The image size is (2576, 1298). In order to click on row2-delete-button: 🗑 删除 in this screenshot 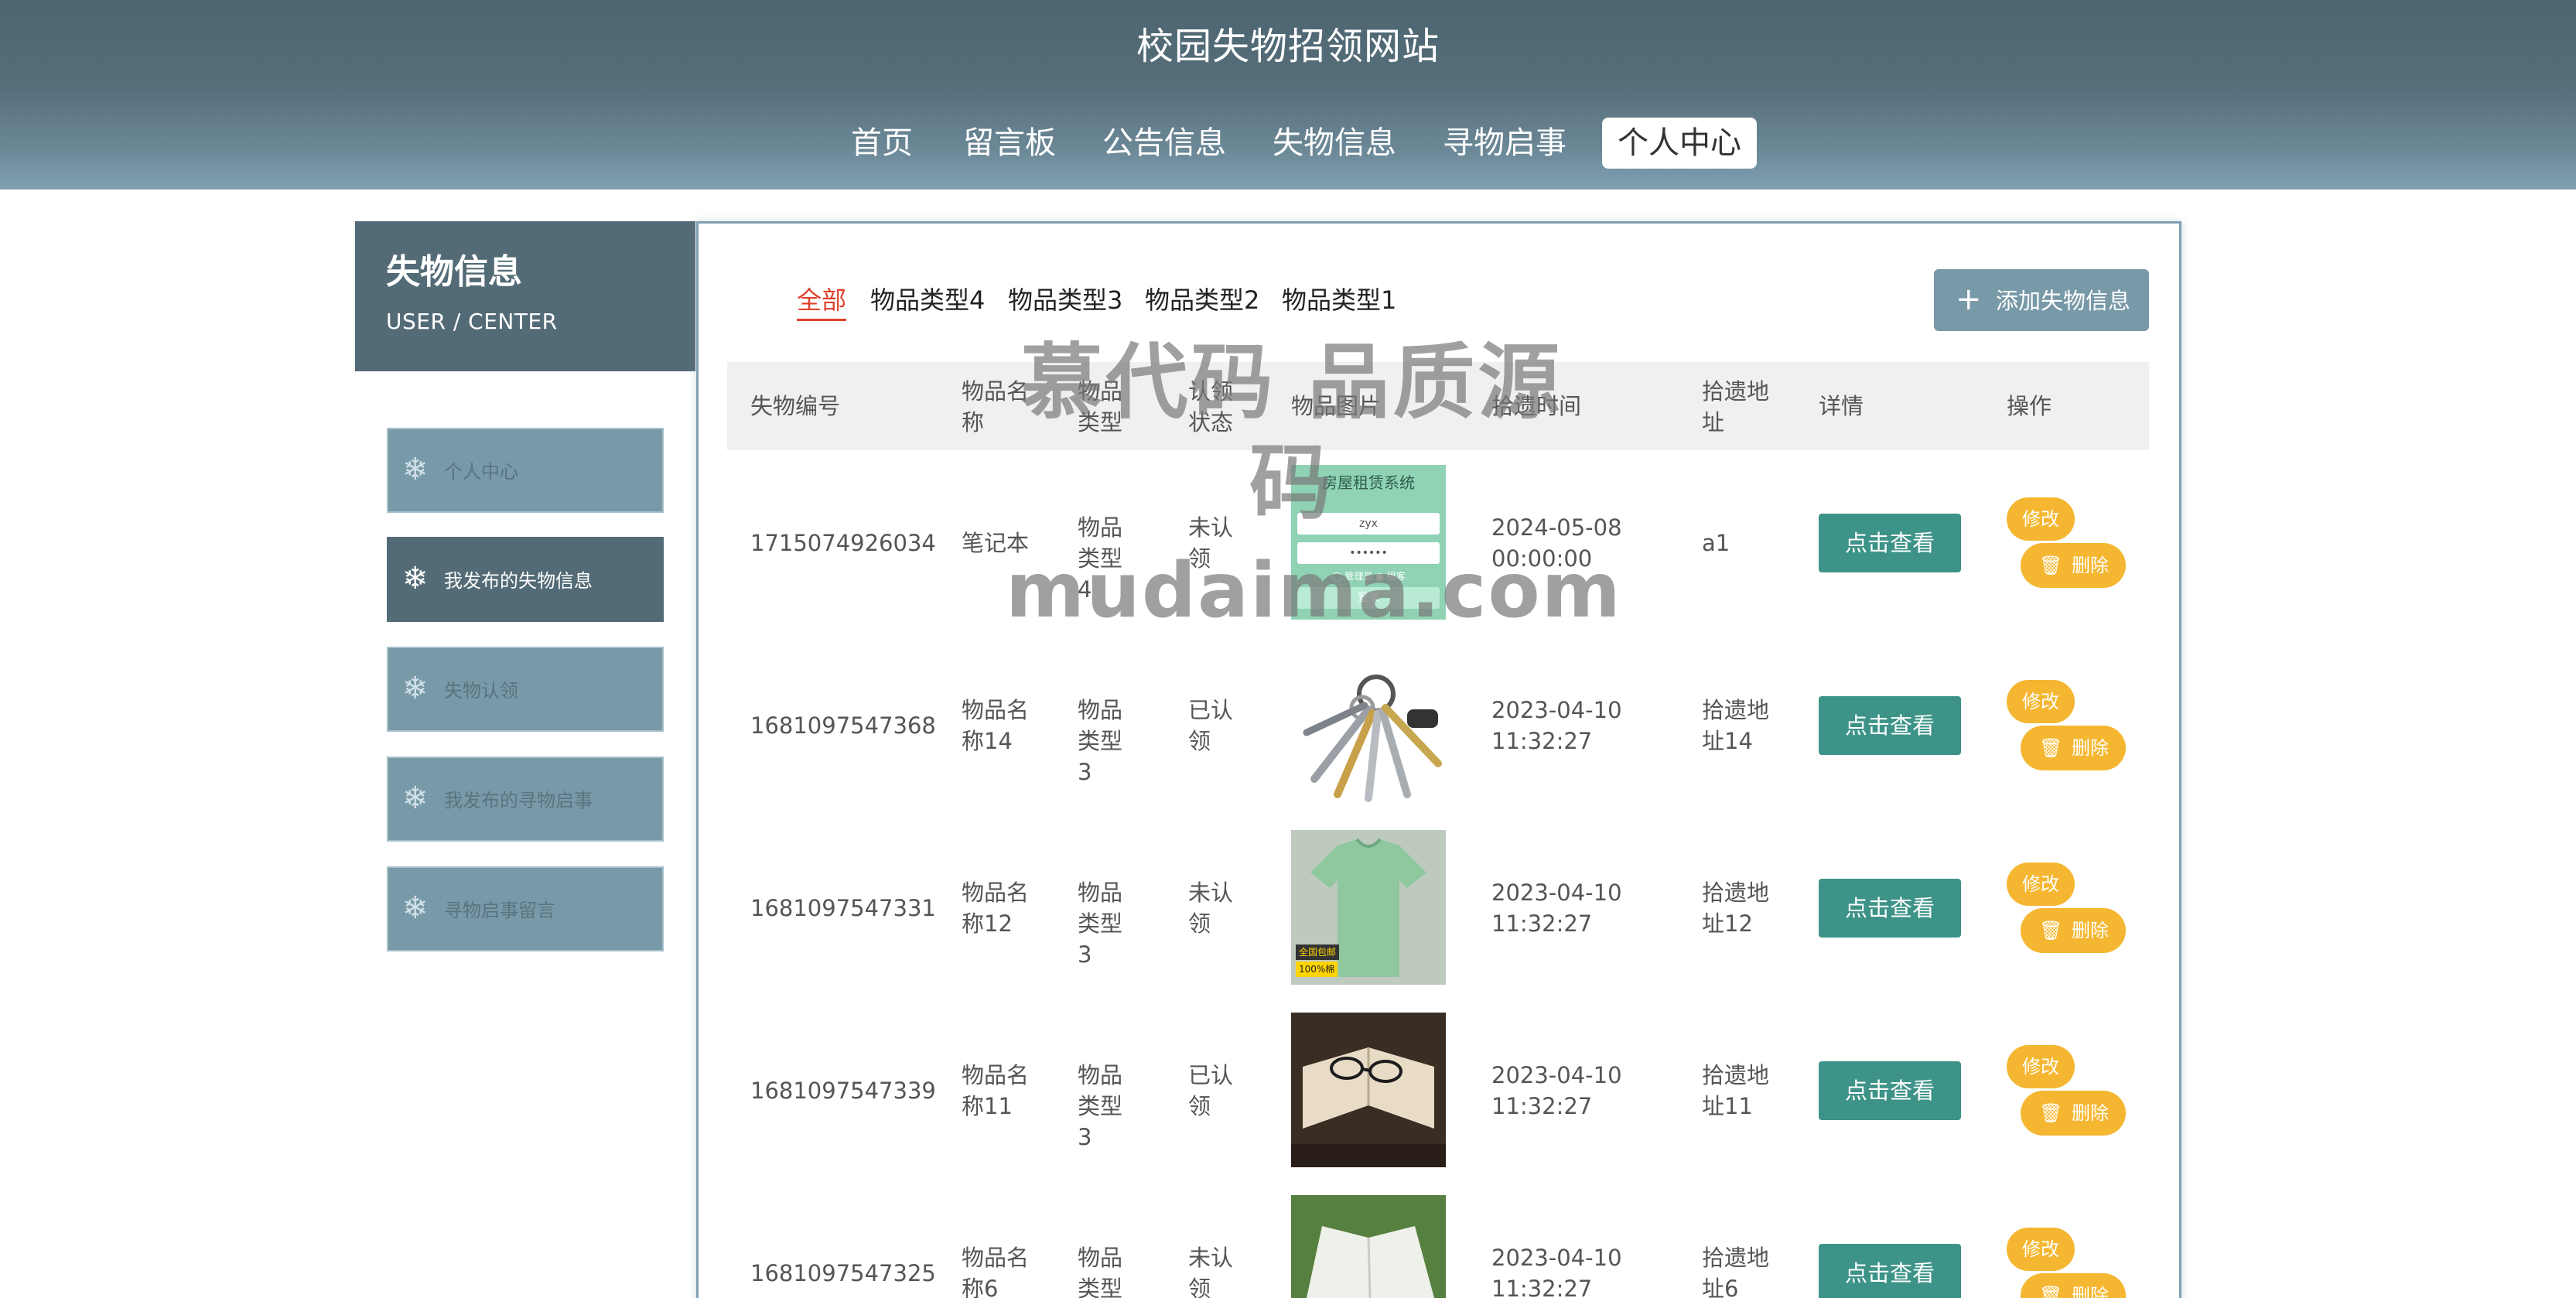, I will do `click(2073, 748)`.